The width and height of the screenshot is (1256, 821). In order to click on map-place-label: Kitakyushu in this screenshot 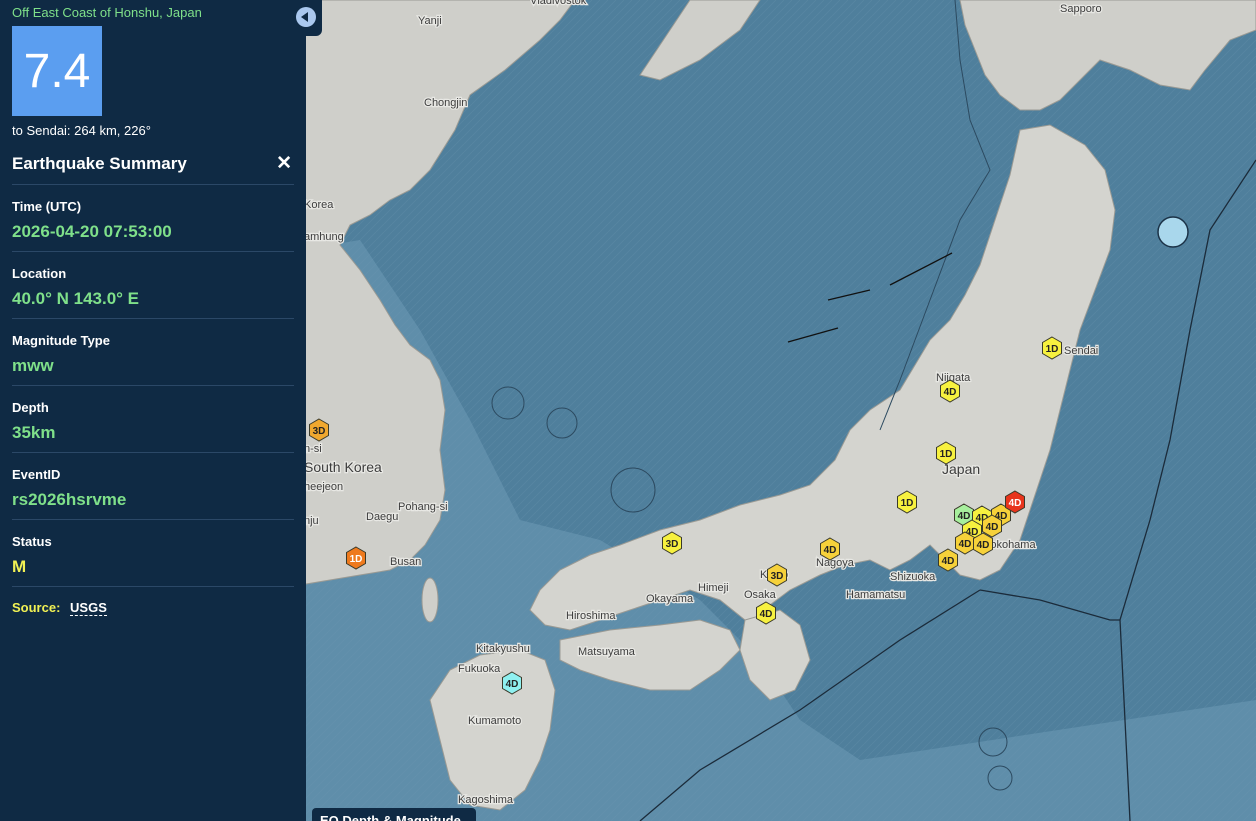, I will do `click(503, 649)`.